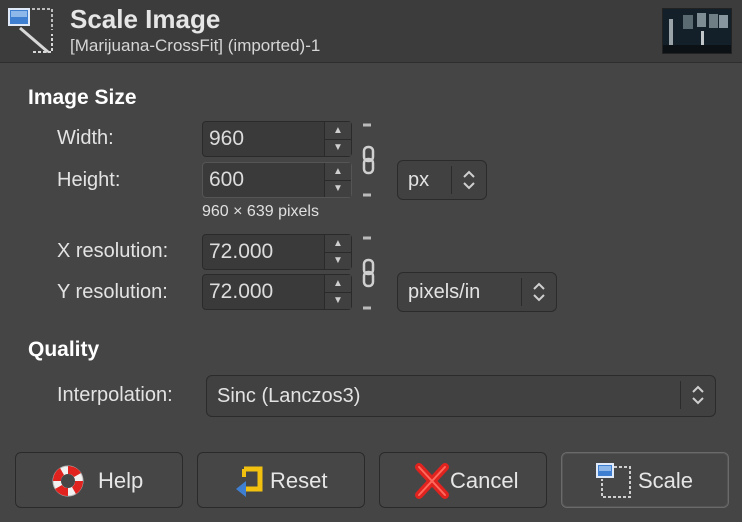 Image resolution: width=742 pixels, height=522 pixels. What do you see at coordinates (145, 19) in the screenshot?
I see `dialog-title: Scale Image` at bounding box center [145, 19].